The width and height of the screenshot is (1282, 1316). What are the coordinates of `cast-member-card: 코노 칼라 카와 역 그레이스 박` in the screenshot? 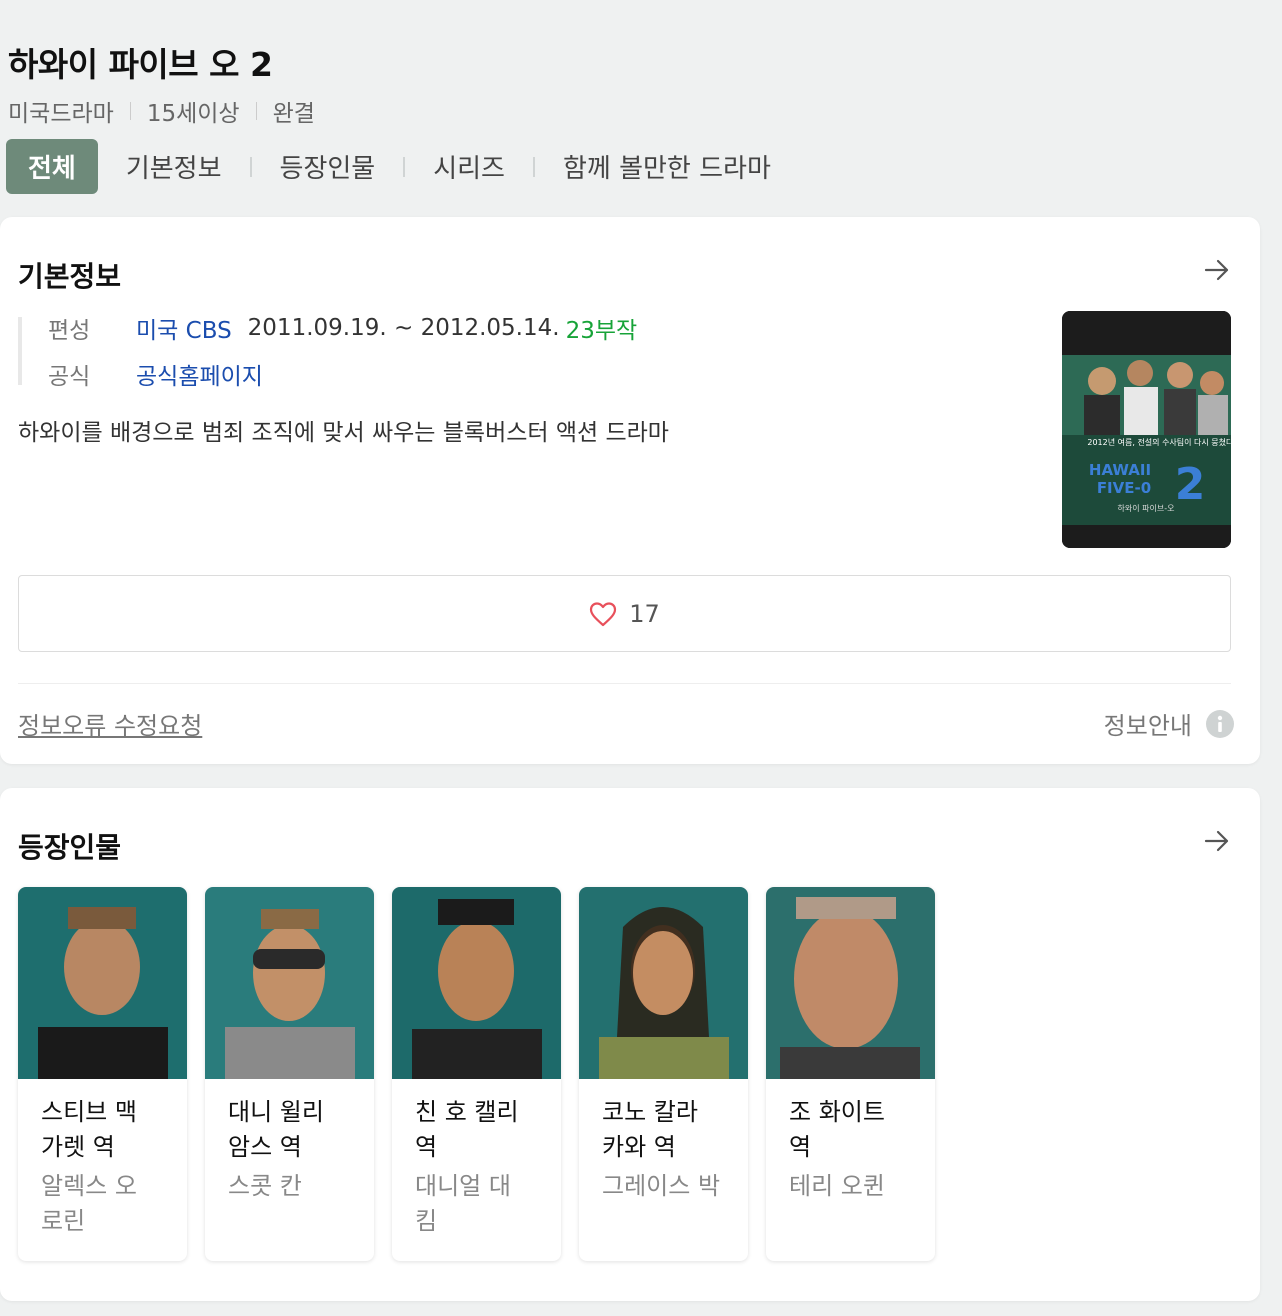 It's located at (663, 1074).